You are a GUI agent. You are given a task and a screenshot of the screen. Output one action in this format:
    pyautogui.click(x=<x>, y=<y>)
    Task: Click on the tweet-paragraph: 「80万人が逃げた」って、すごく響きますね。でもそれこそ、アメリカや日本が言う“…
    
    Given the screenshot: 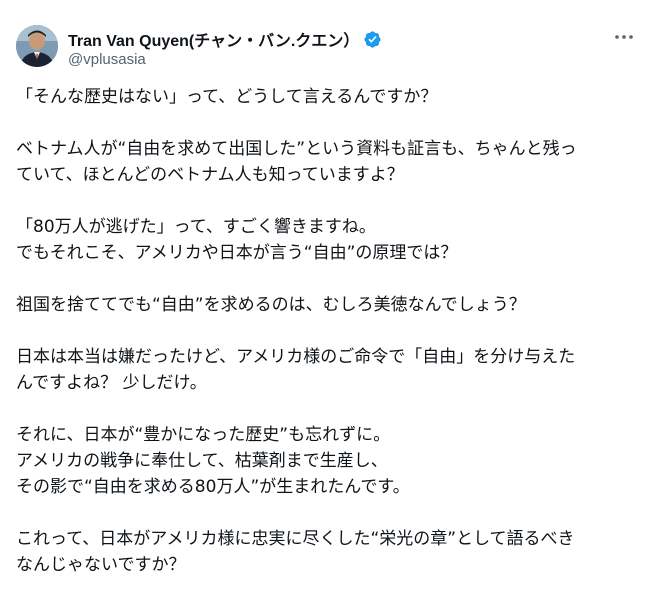 What is the action you would take?
    pyautogui.click(x=325, y=240)
    